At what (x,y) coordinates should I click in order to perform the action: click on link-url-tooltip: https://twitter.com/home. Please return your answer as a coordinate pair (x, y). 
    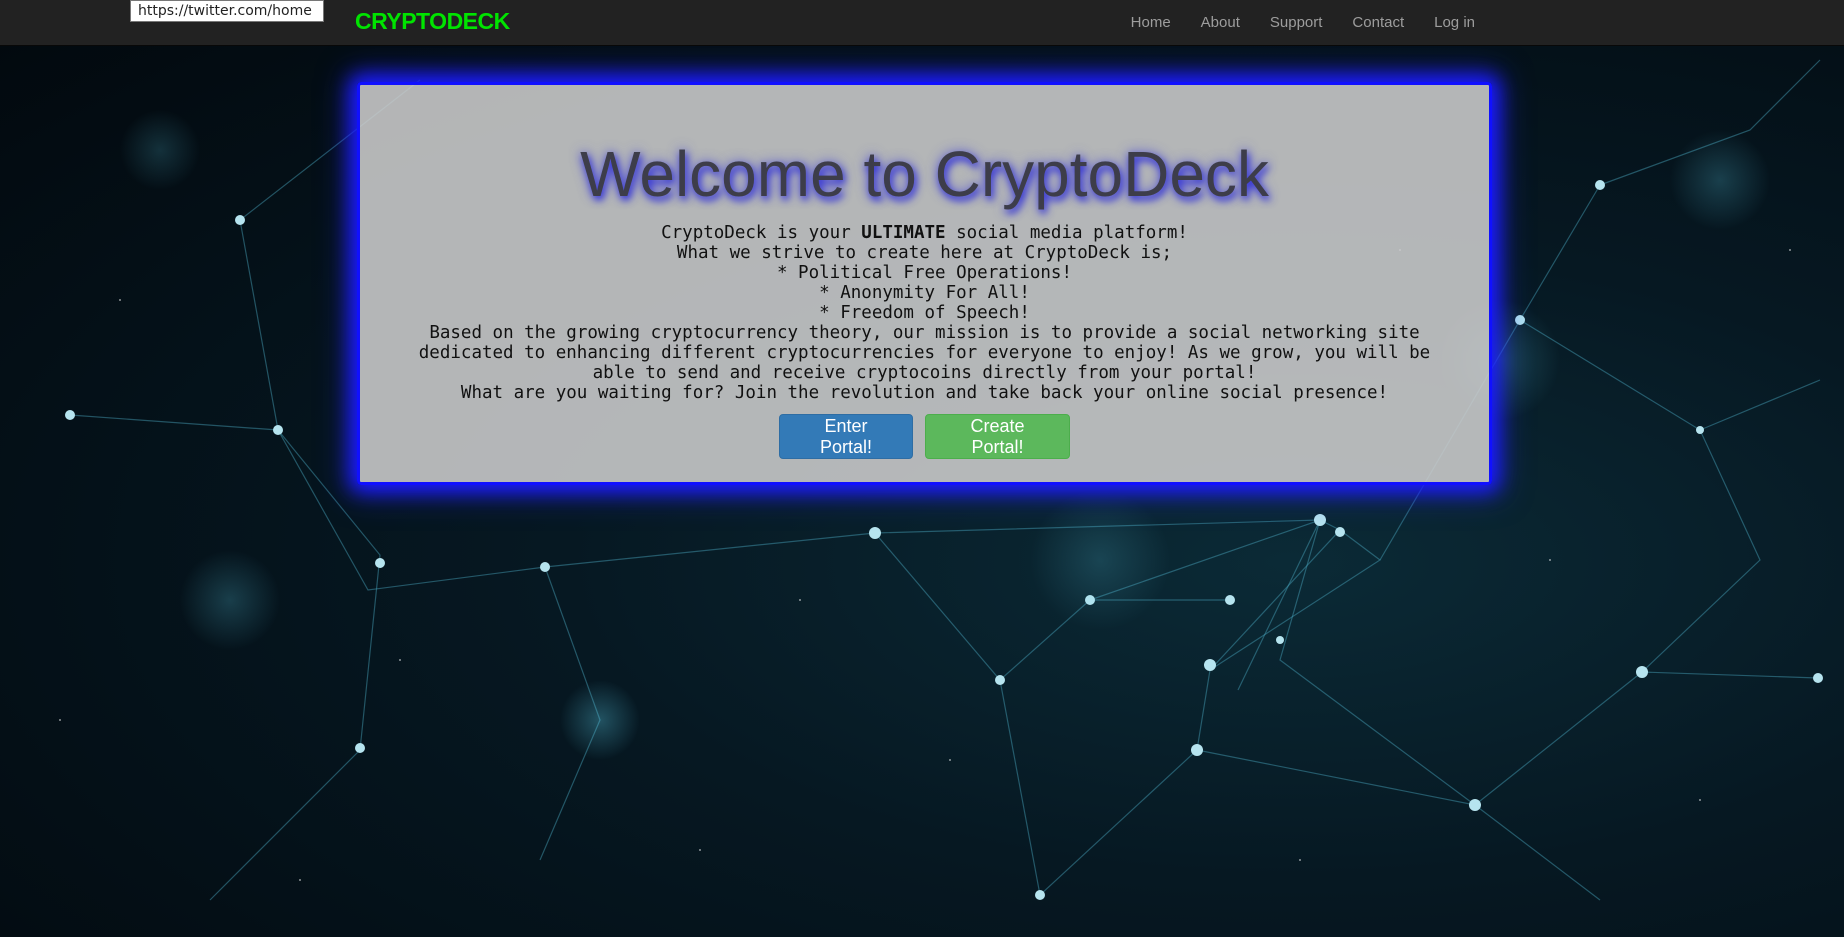
    Looking at the image, I should click on (227, 11).